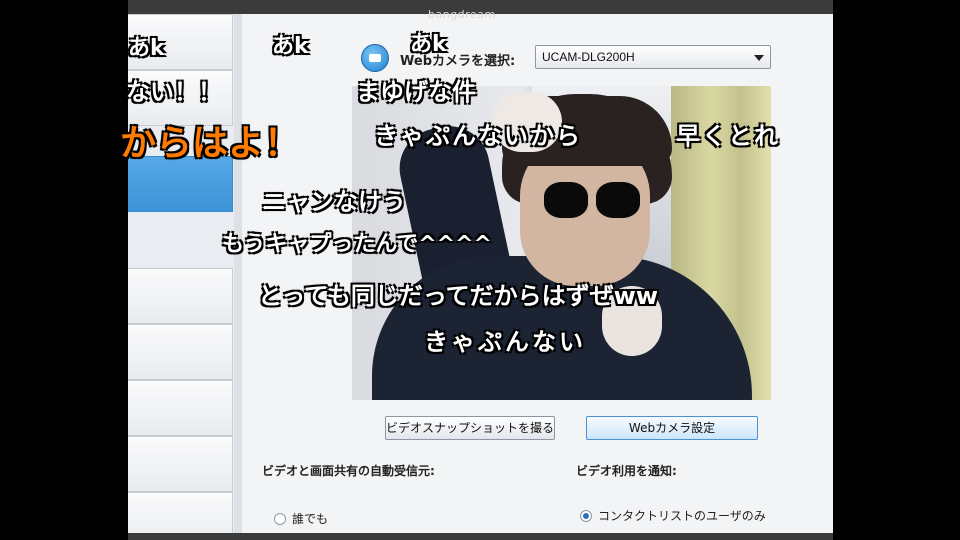 The image size is (960, 540). Describe the element at coordinates (527, 122) in the screenshot. I see `preview-hand-raised` at that location.